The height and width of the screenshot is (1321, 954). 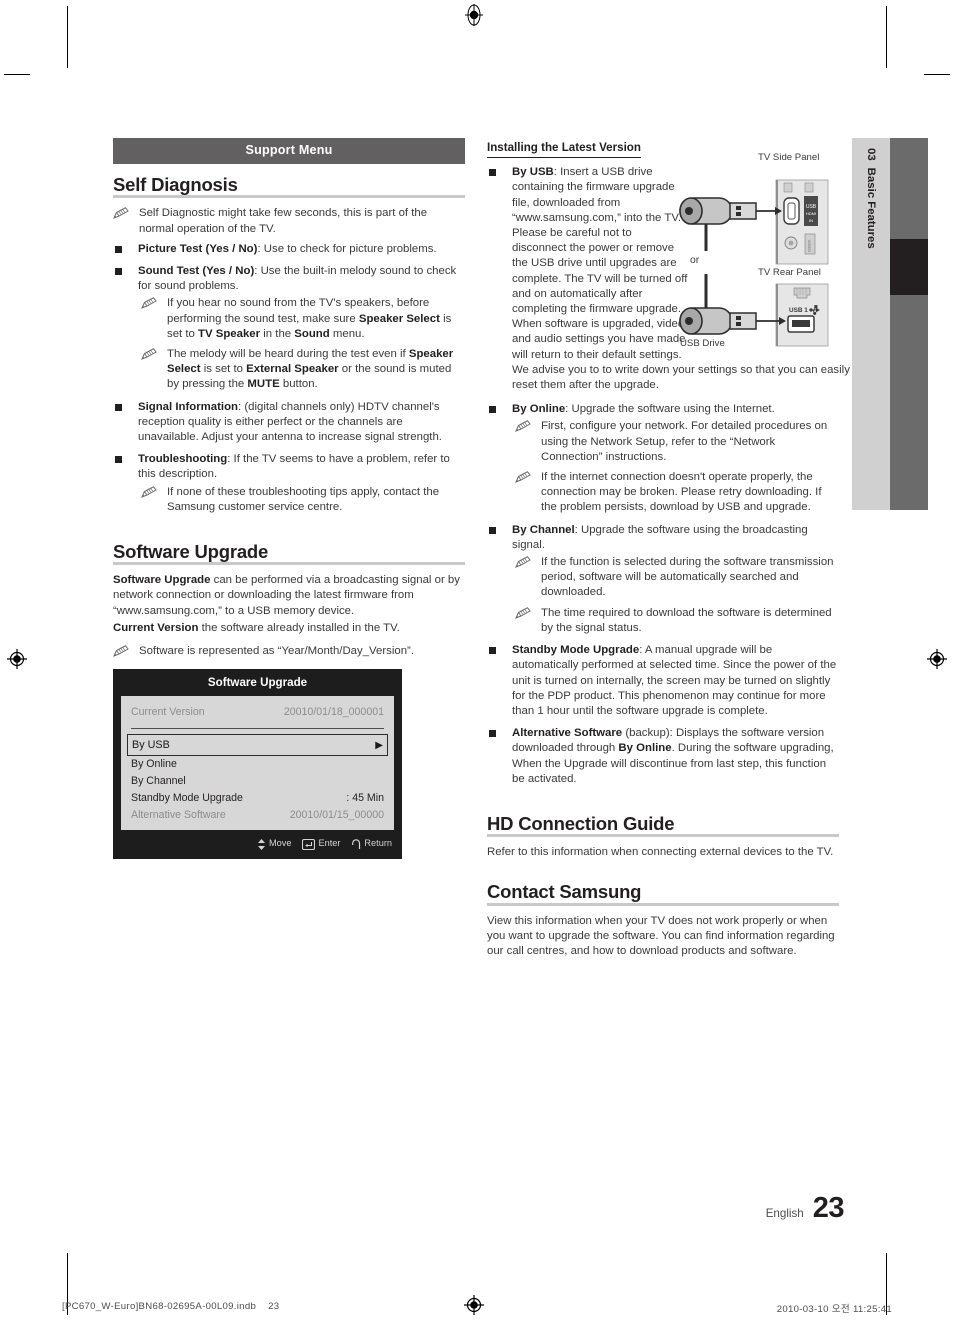 I want to click on return-arrow-icon, so click(x=356, y=844).